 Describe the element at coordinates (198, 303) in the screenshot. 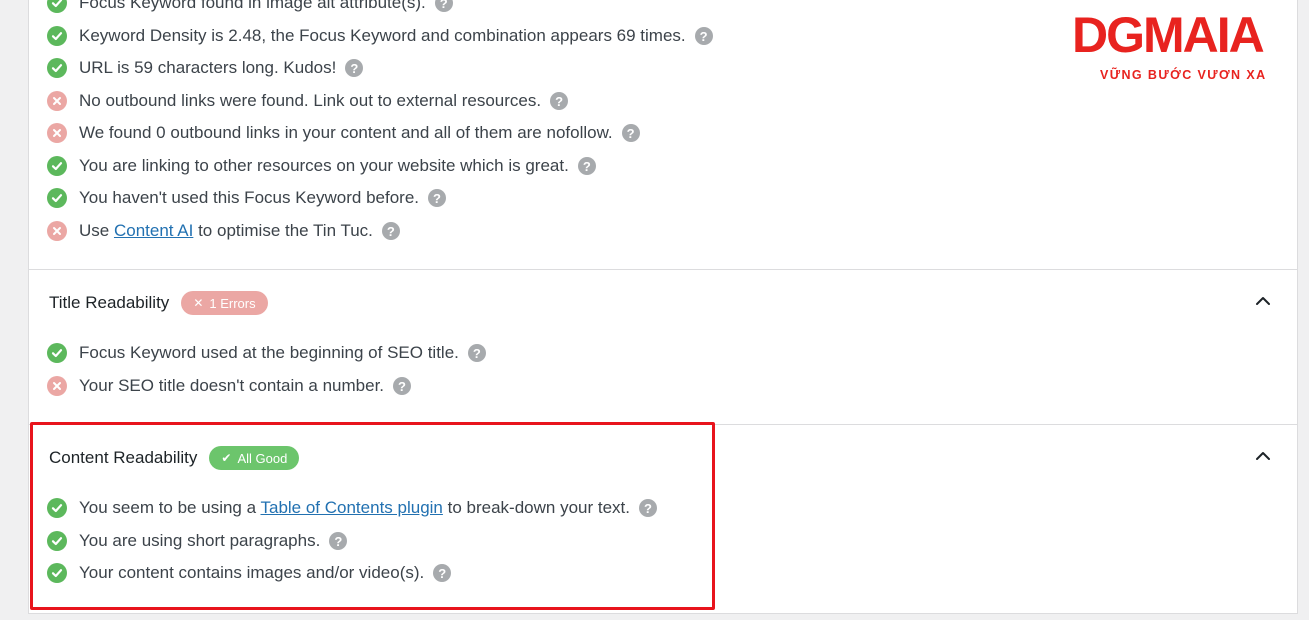

I see `cross-icon: ✕` at that location.